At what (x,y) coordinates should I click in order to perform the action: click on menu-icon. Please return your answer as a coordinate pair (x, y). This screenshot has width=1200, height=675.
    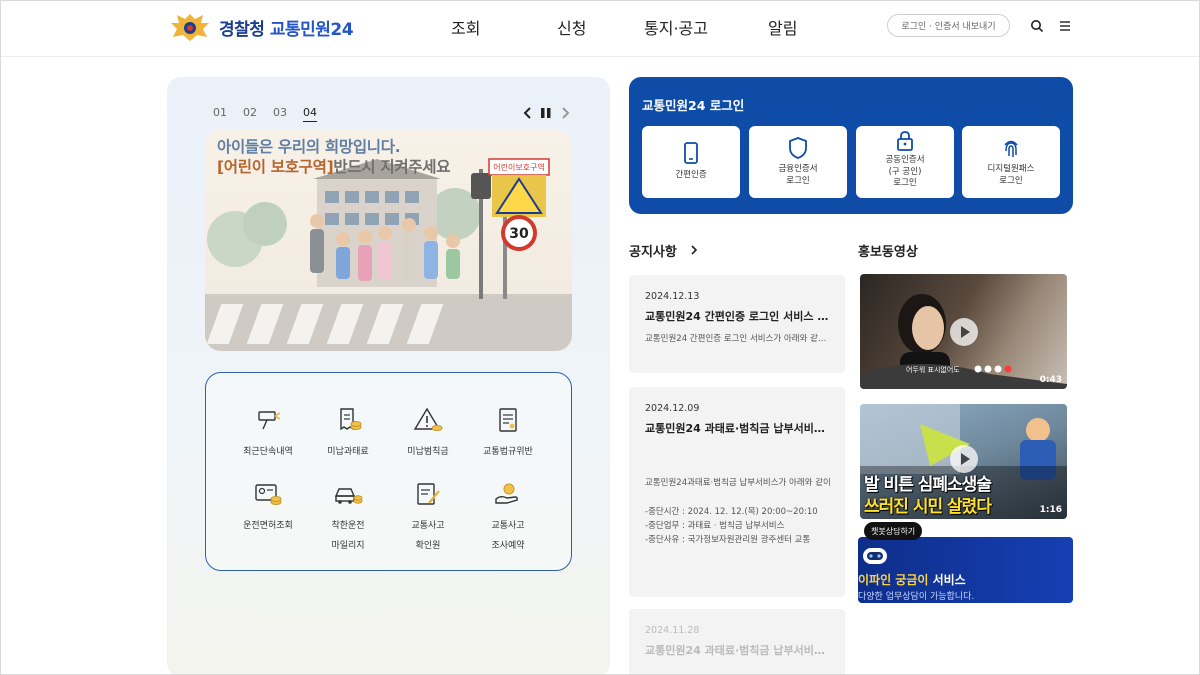
    Looking at the image, I should click on (1065, 26).